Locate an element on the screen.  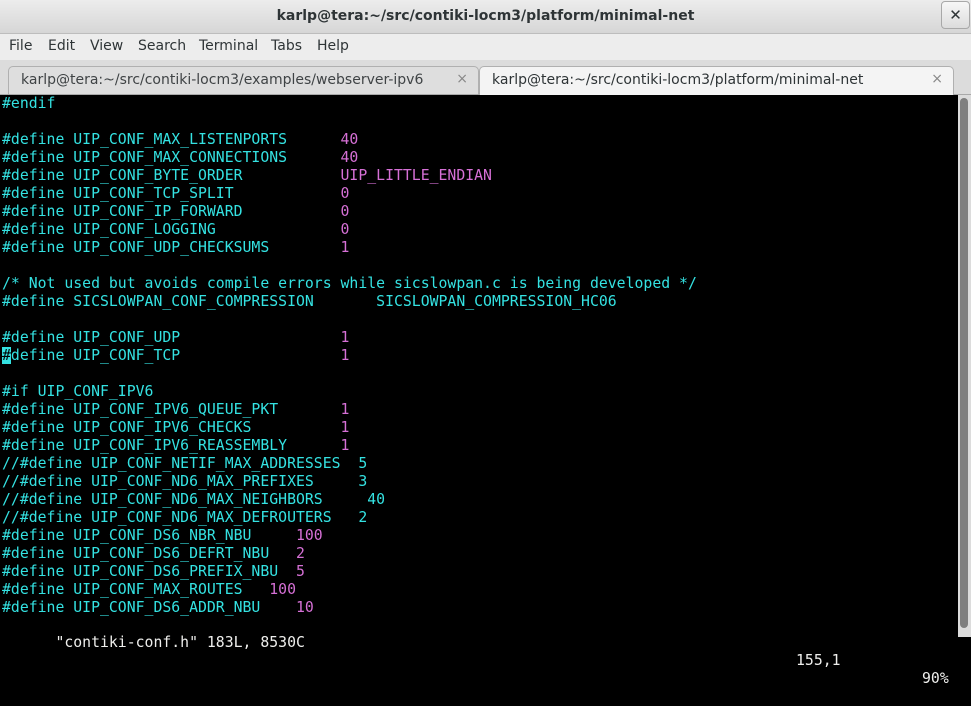
code-line: #define UIP_CONF_LOGGING 0 is located at coordinates (175, 230).